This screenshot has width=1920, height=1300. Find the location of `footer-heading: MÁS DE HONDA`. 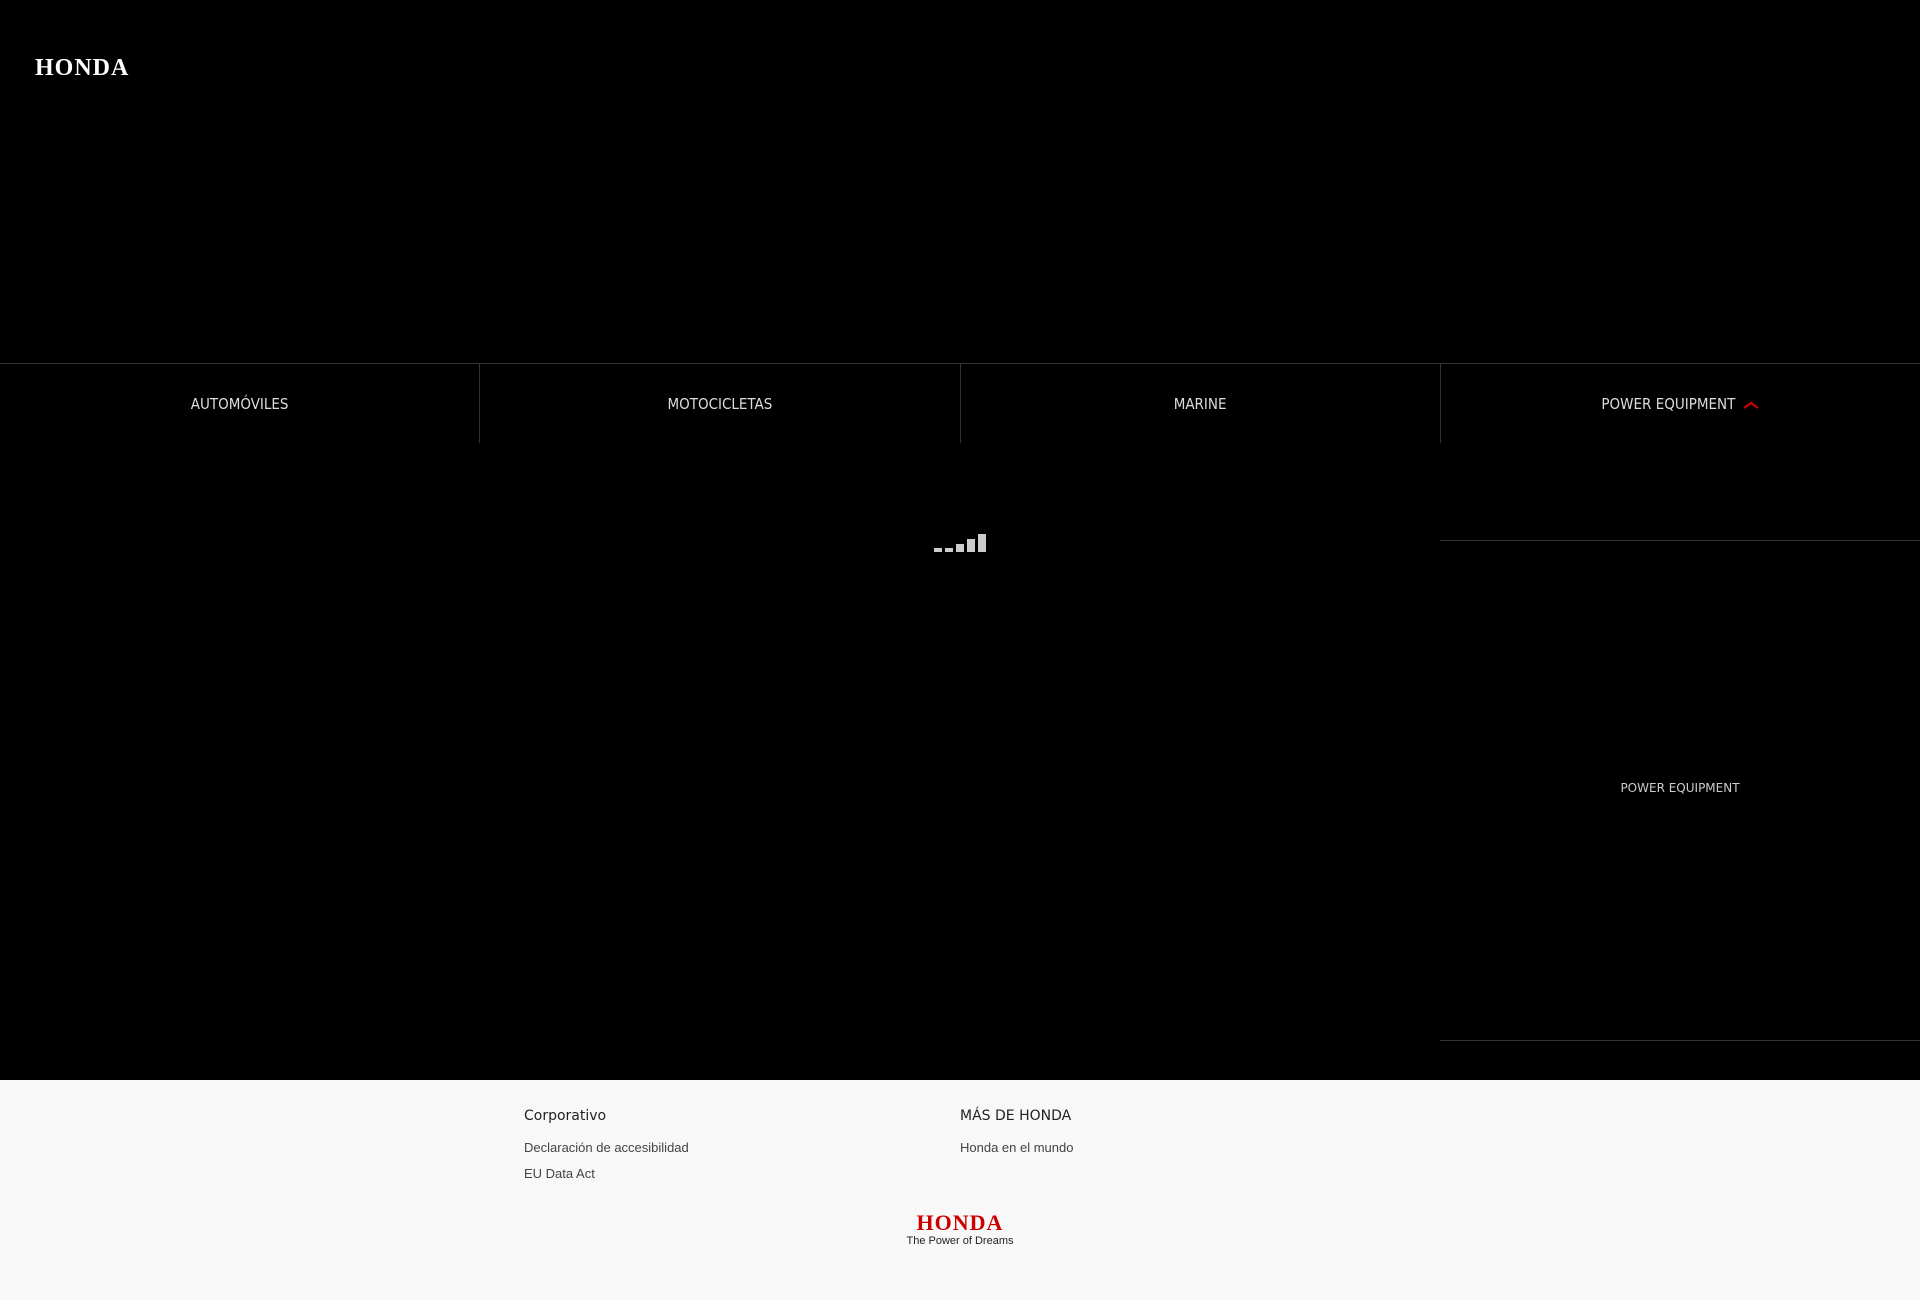

footer-heading: MÁS DE HONDA is located at coordinates (1016, 1116).